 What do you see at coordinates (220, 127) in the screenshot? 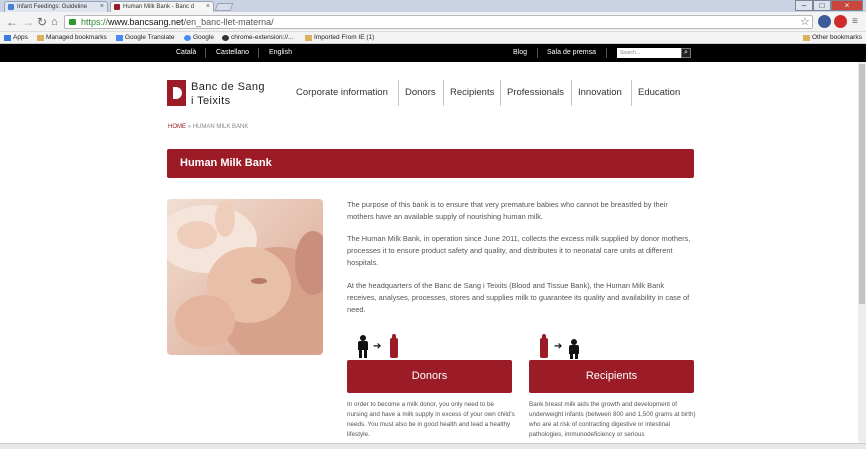
I see `breadcrumb-current: HUMAN MILK BANK` at bounding box center [220, 127].